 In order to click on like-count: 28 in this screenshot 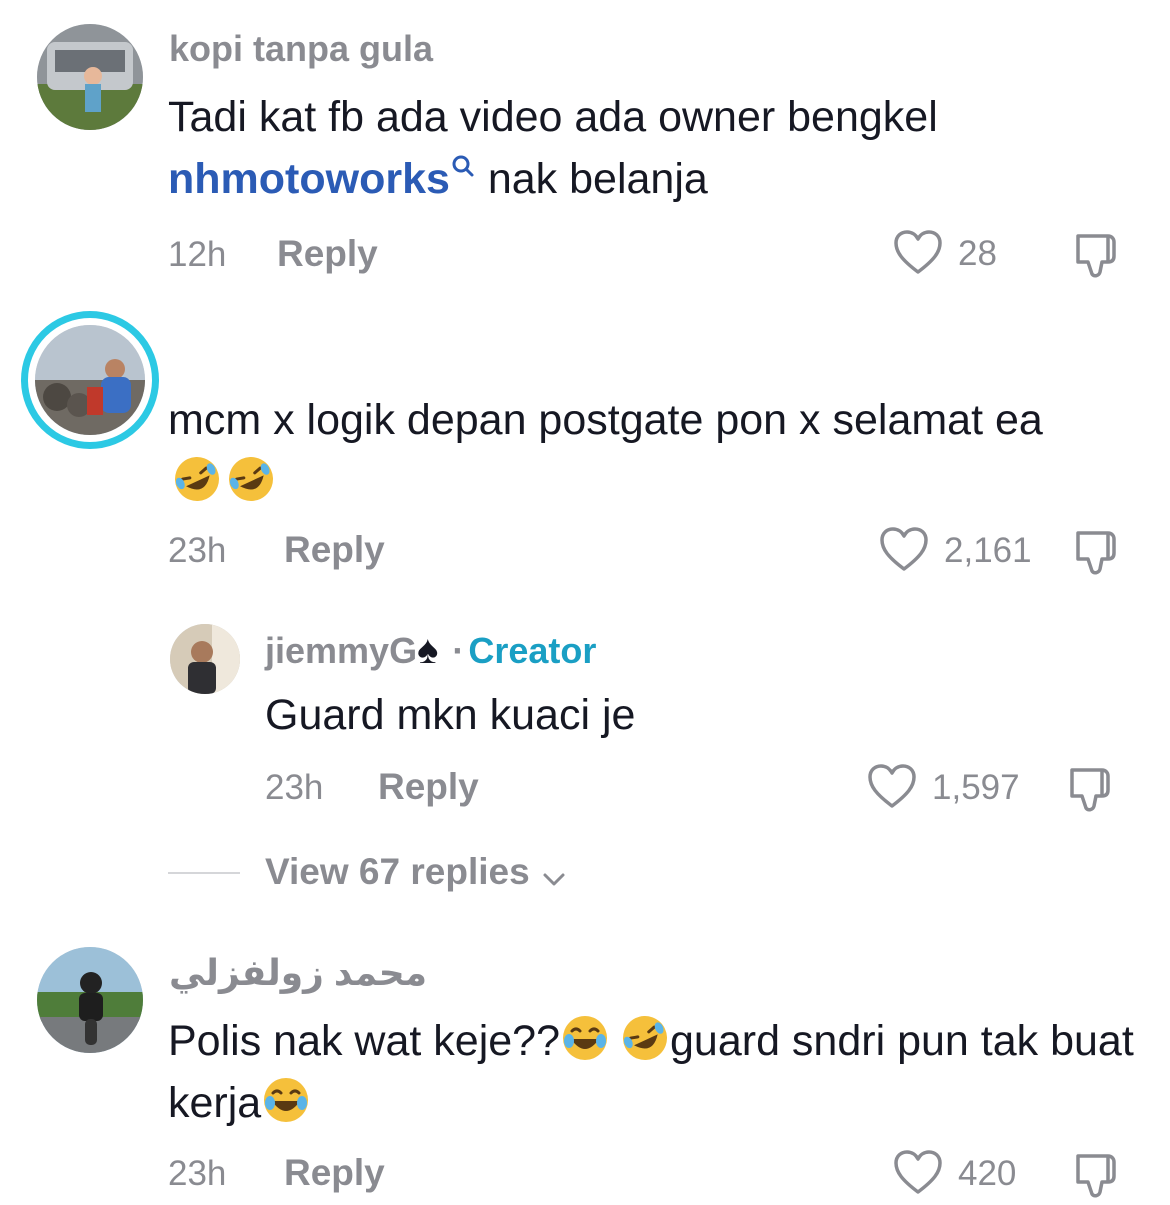, I will do `click(977, 253)`.